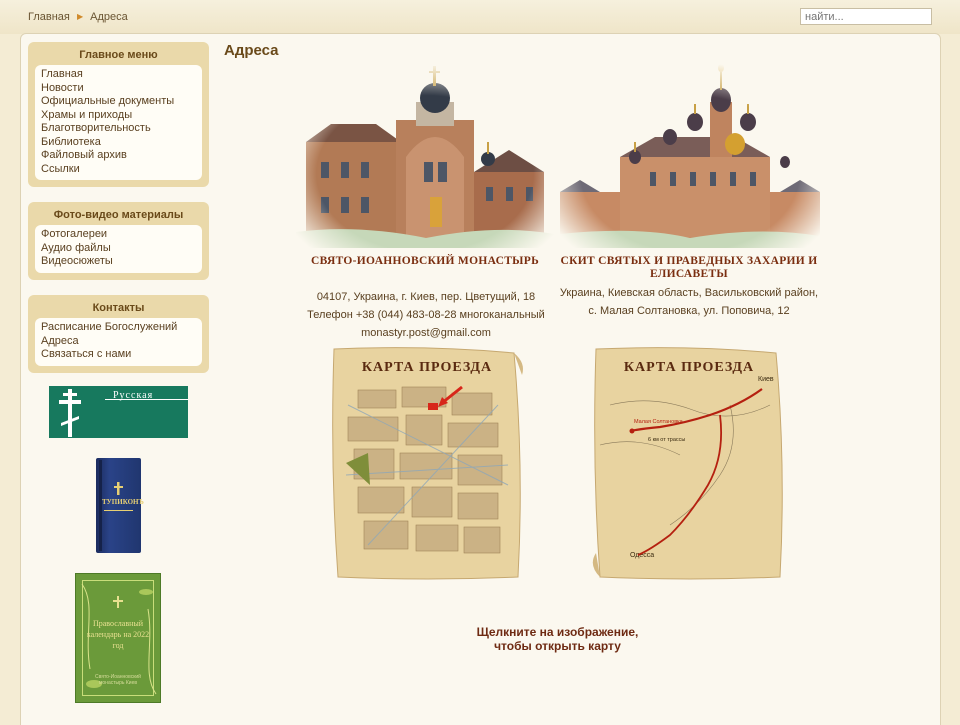 The image size is (960, 725). Describe the element at coordinates (424, 261) in the screenshot. I see `monastery-name: СВЯТО-ИОАННОВСКИЙ МОНАСТЫРЬ` at that location.